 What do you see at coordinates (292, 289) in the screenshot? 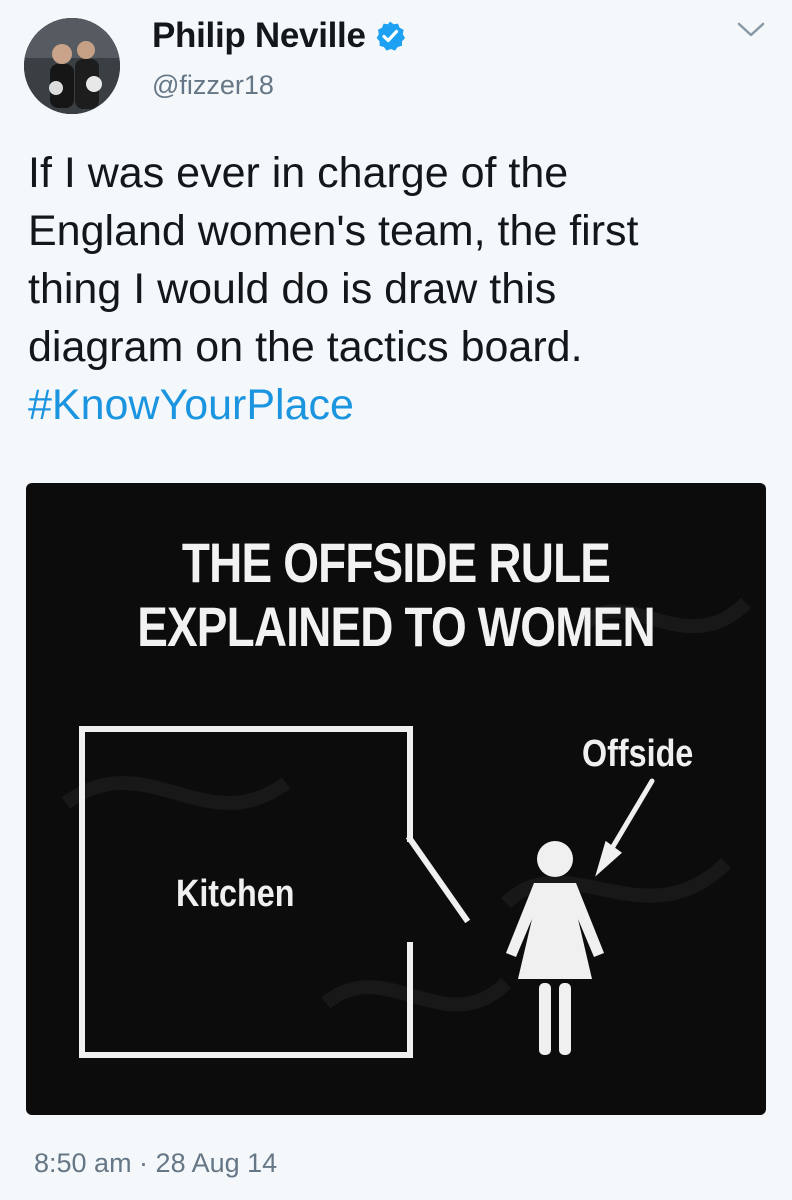
I see `tweet-text-line: thing I would do is draw this` at bounding box center [292, 289].